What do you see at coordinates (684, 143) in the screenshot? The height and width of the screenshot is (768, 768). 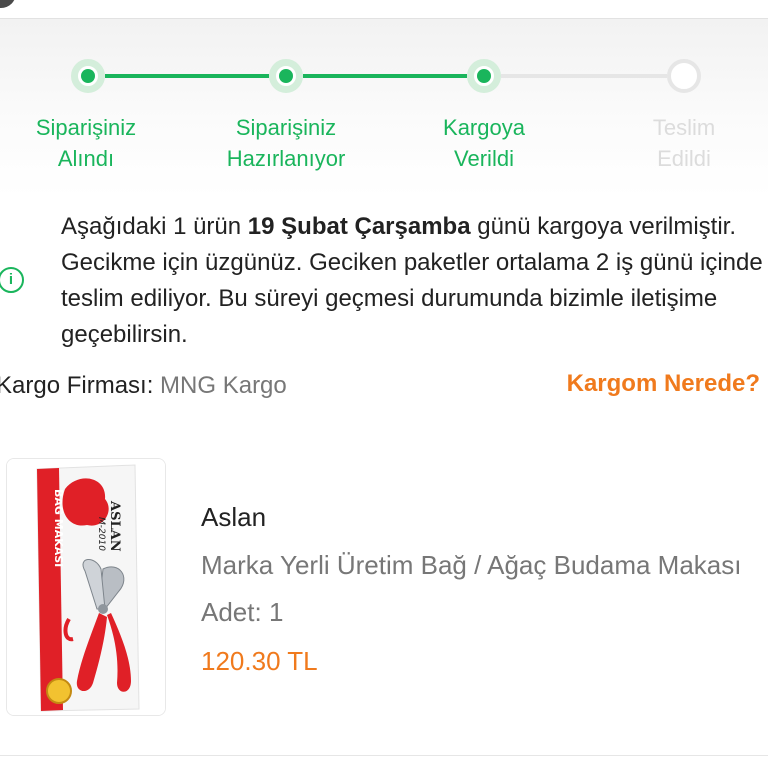 I see `step-label-delivered: Teslim Edildi` at bounding box center [684, 143].